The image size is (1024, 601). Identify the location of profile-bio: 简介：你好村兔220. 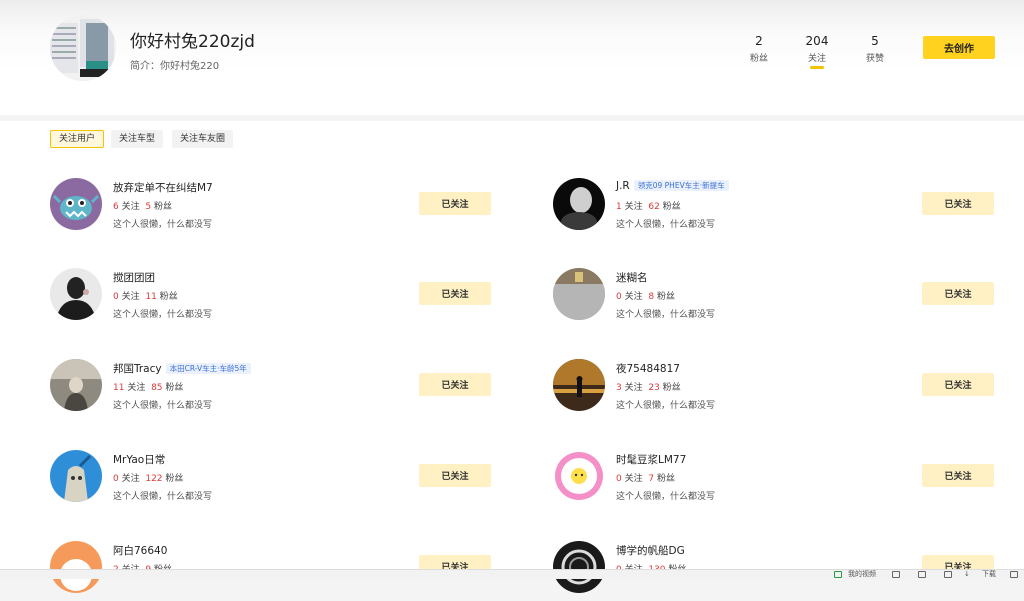
(175, 66).